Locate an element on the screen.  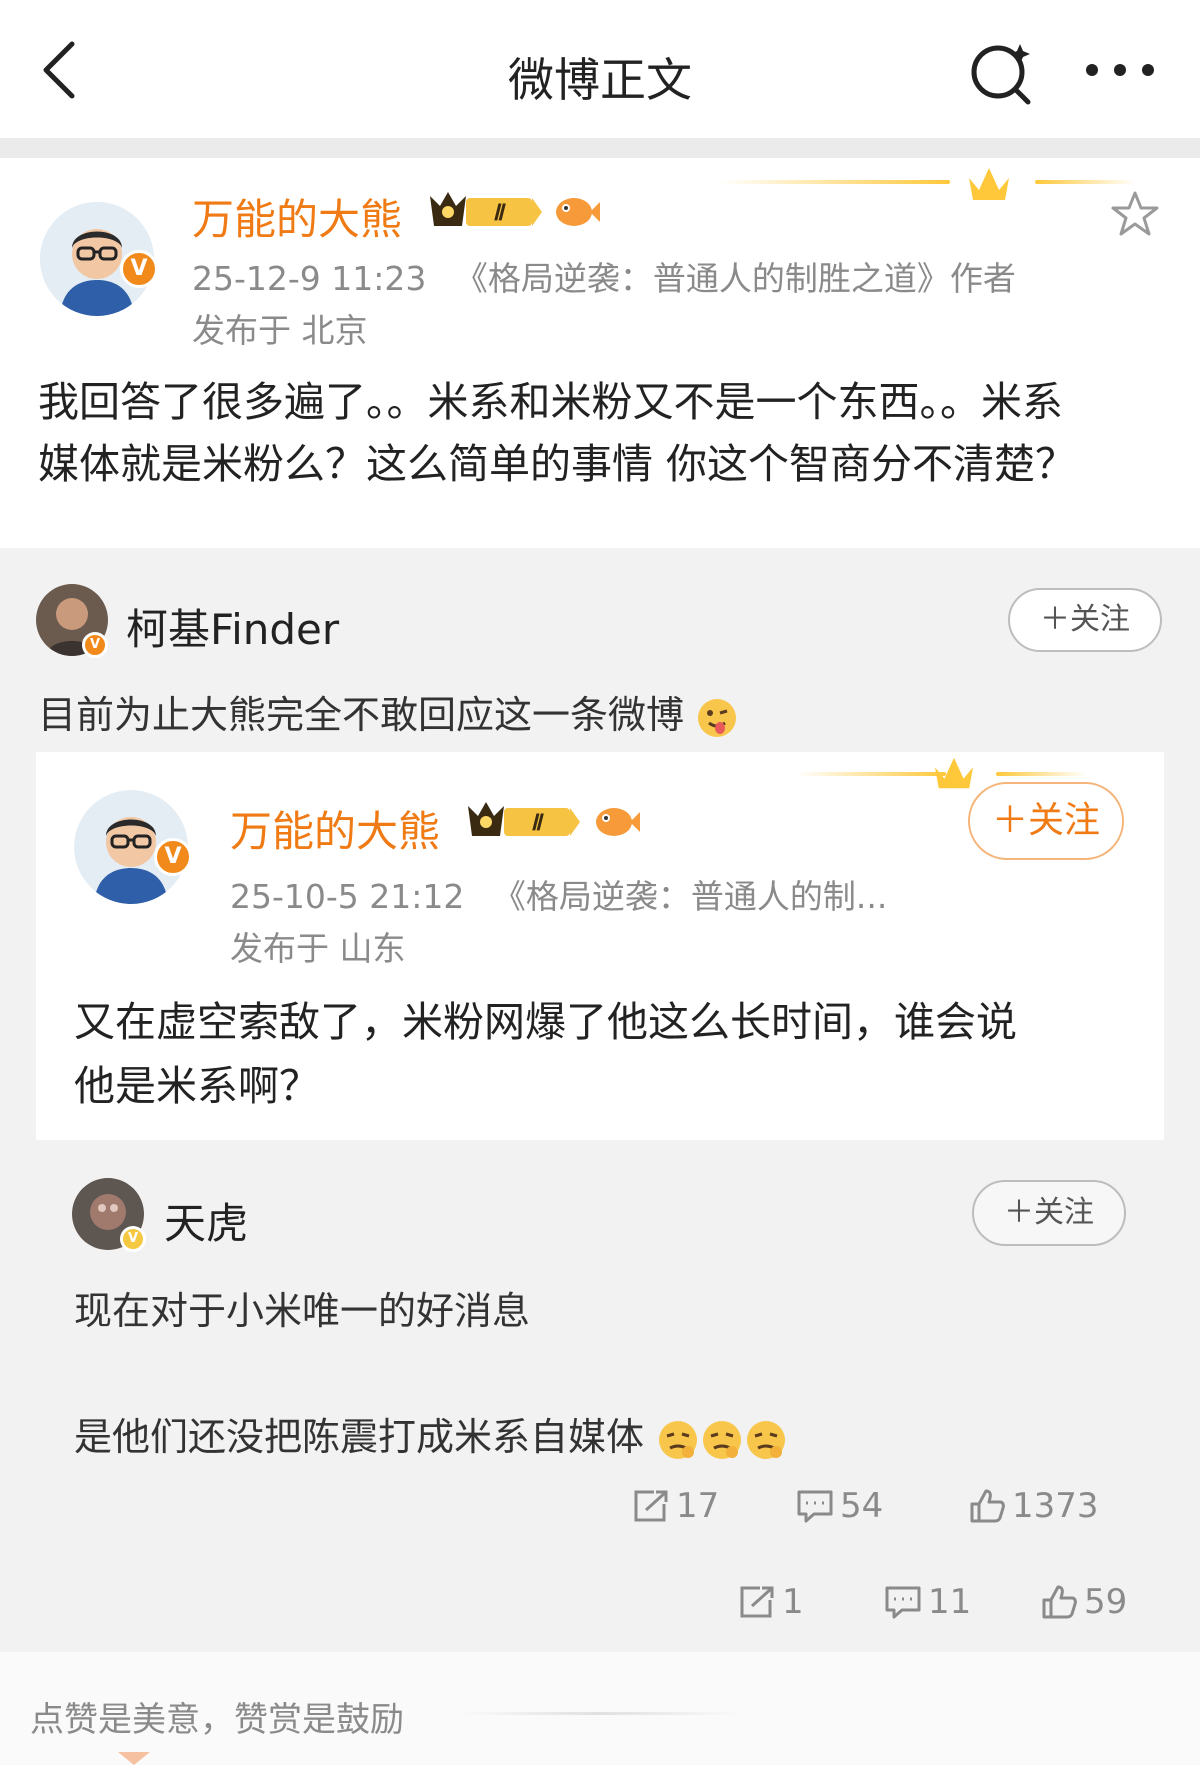
inner-repost-count: 17 is located at coordinates (698, 1506).